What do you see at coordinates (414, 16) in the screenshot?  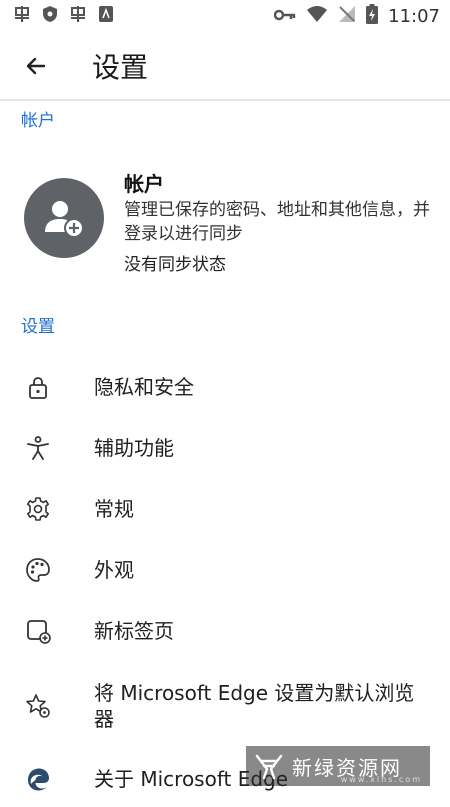 I see `clock: 11:07` at bounding box center [414, 16].